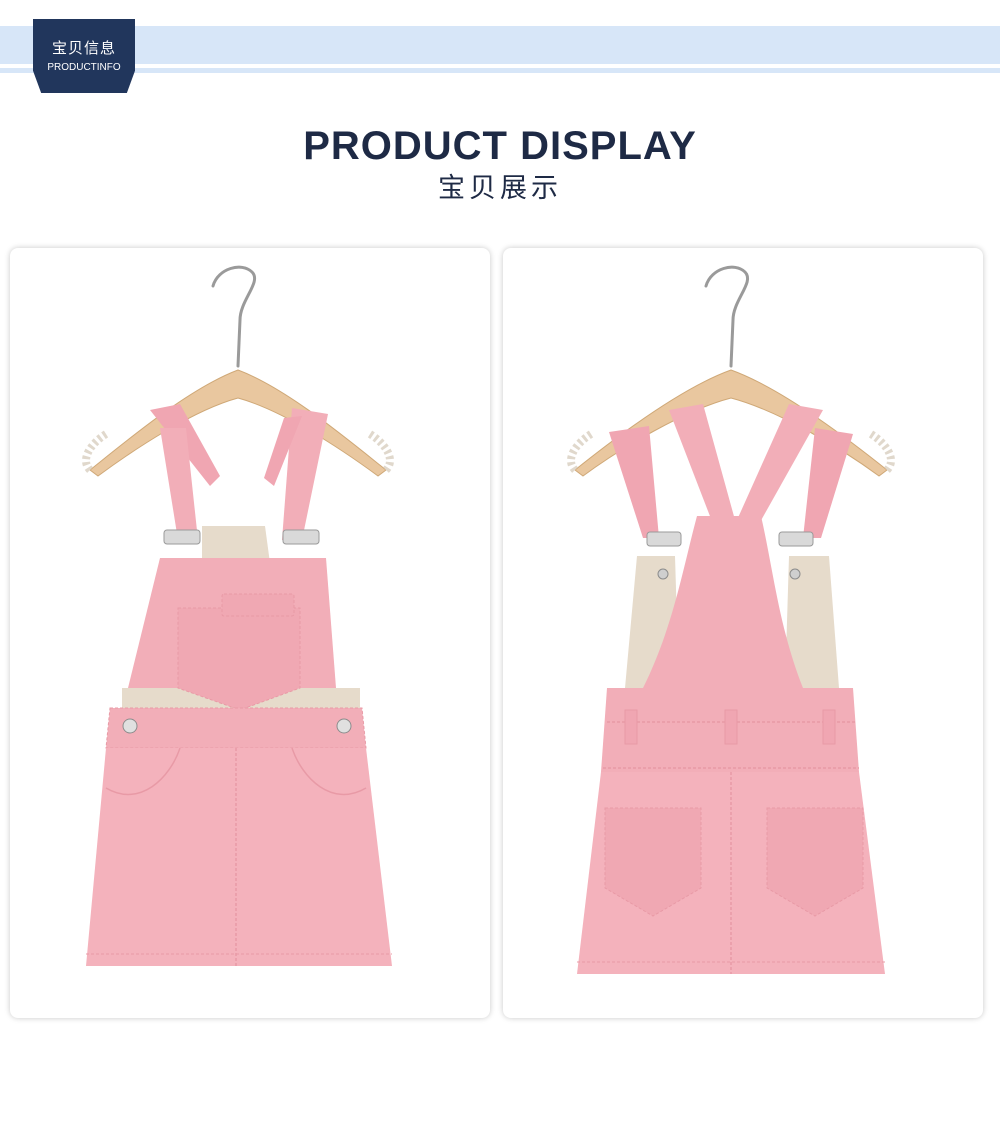  I want to click on badge-title-en: PRODUCTINFO, so click(84, 67).